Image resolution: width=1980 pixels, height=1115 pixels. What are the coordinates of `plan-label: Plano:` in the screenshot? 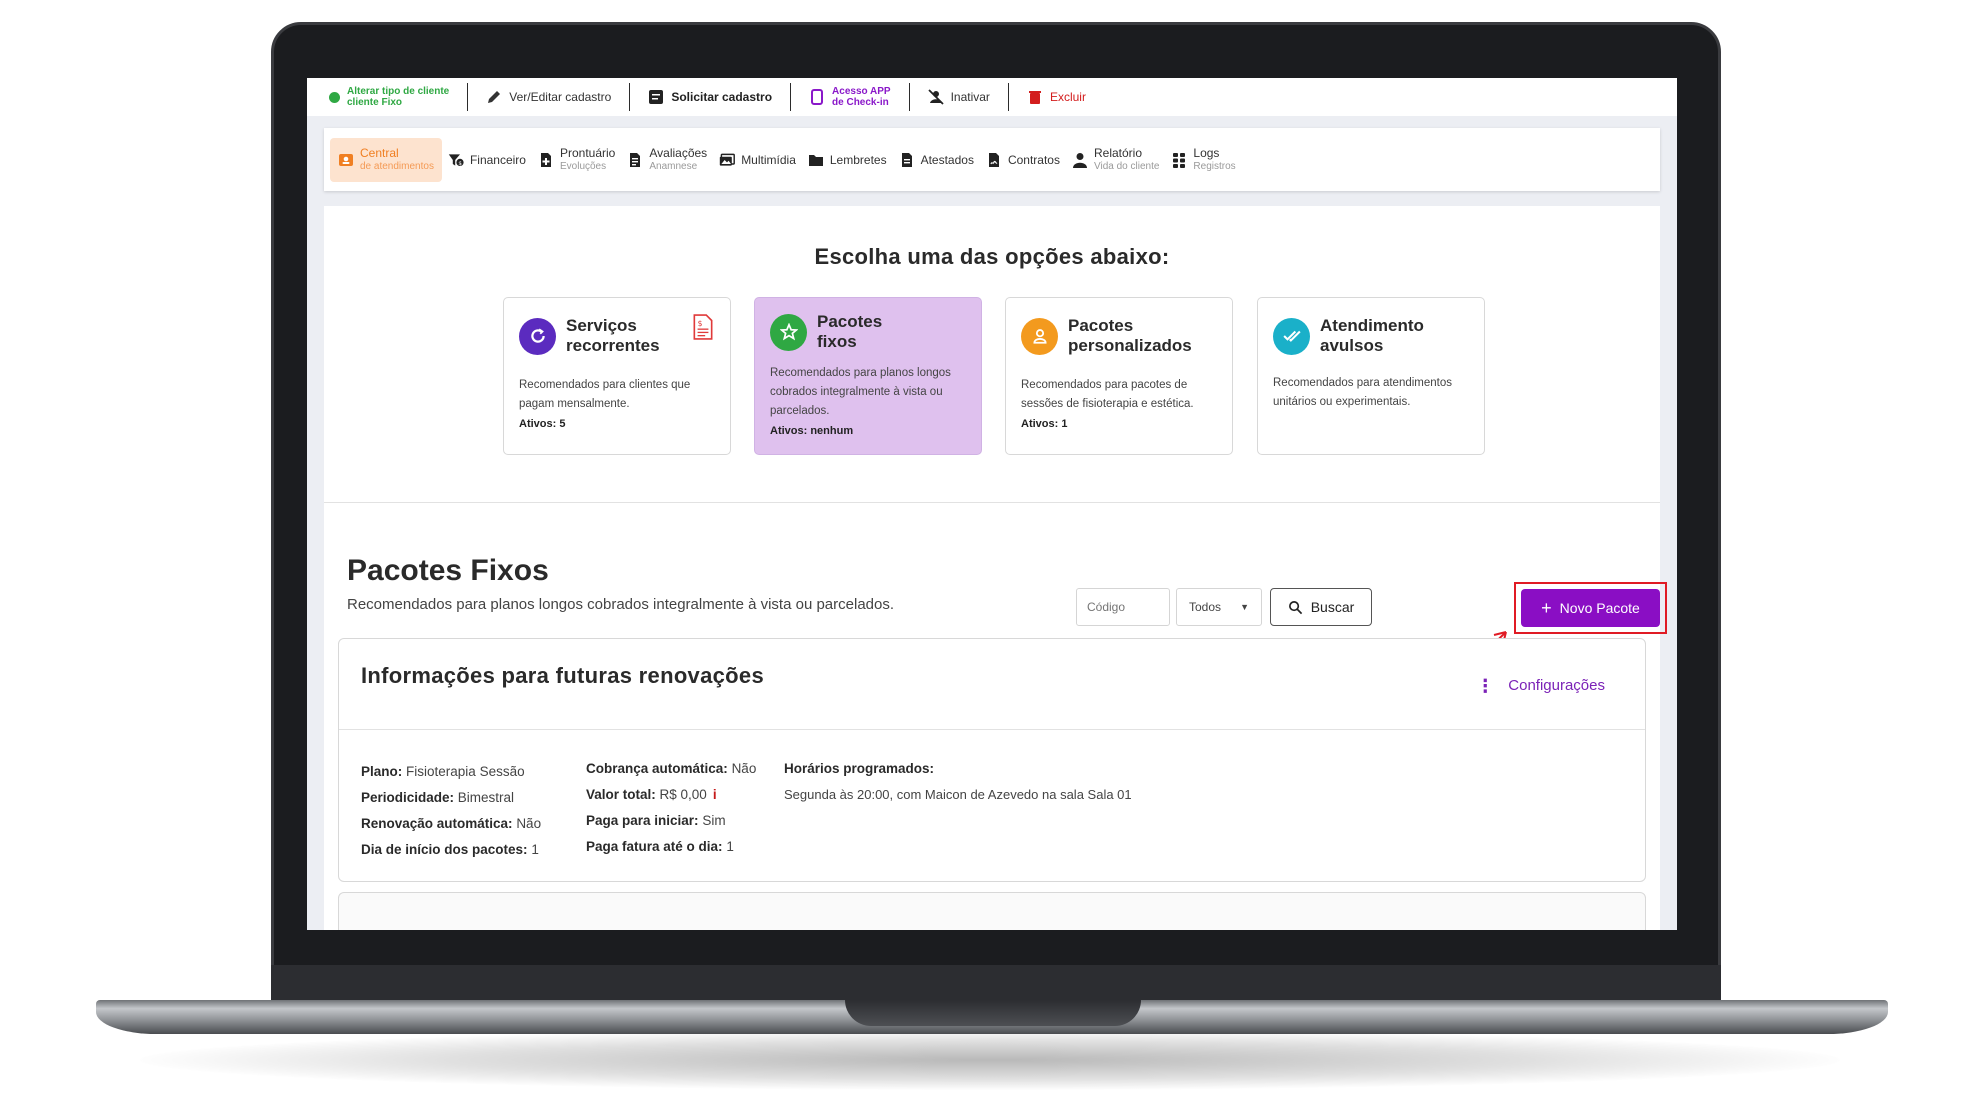 It's located at (382, 771).